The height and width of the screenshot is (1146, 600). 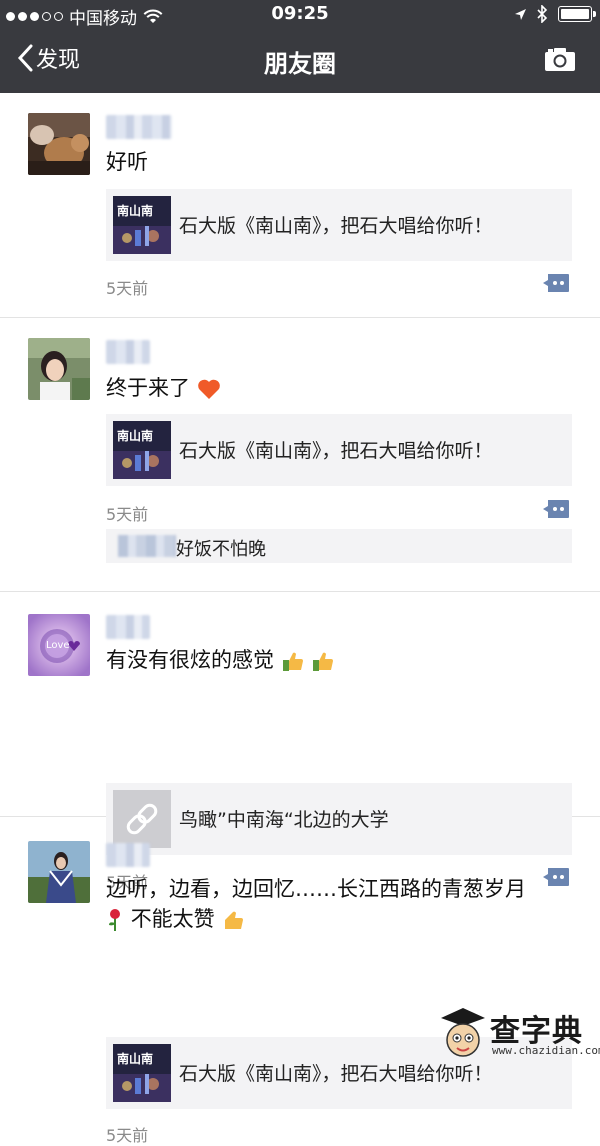 I want to click on rose-emoji-icon, so click(x=114, y=920).